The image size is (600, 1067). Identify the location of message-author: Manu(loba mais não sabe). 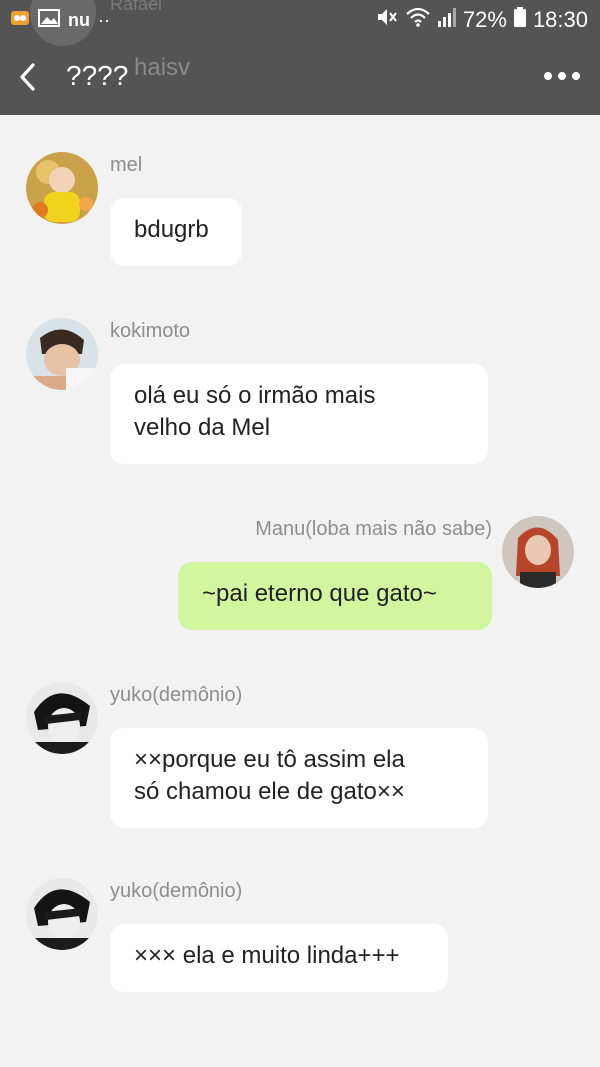
(373, 529).